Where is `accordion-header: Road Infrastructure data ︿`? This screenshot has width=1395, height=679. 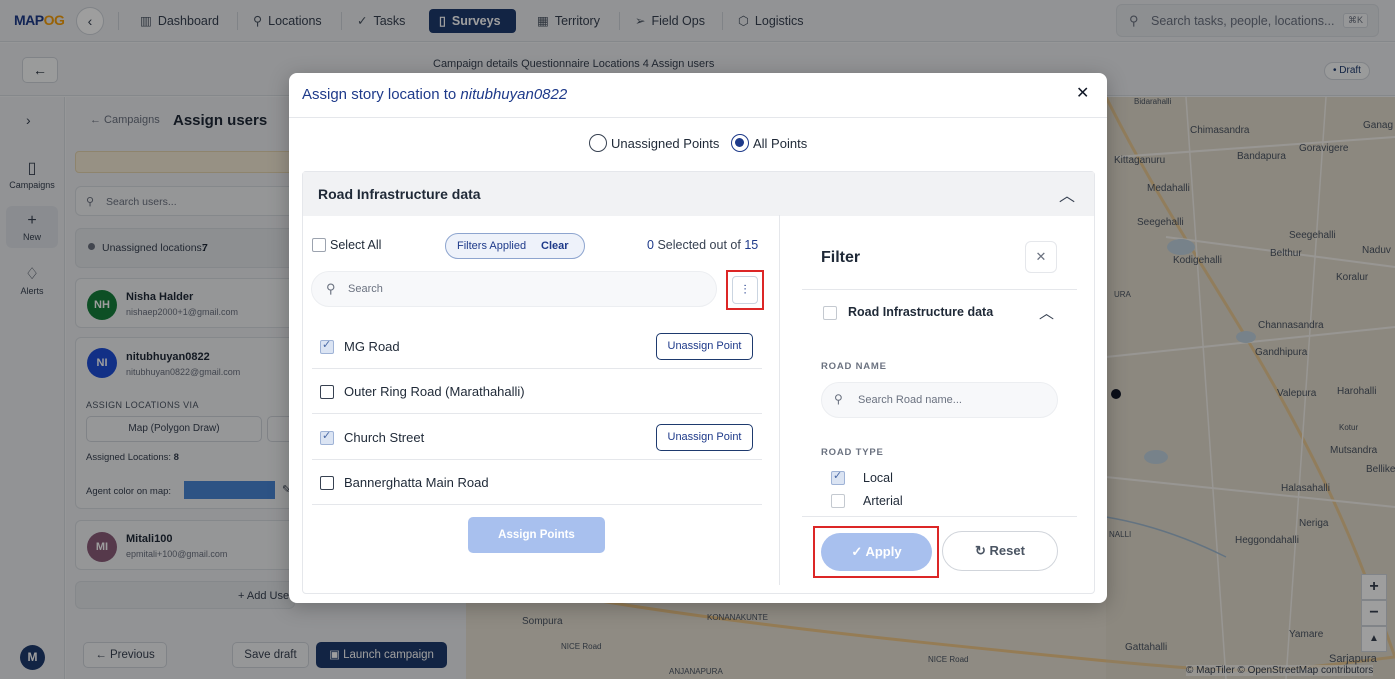 accordion-header: Road Infrastructure data ︿ is located at coordinates (698, 194).